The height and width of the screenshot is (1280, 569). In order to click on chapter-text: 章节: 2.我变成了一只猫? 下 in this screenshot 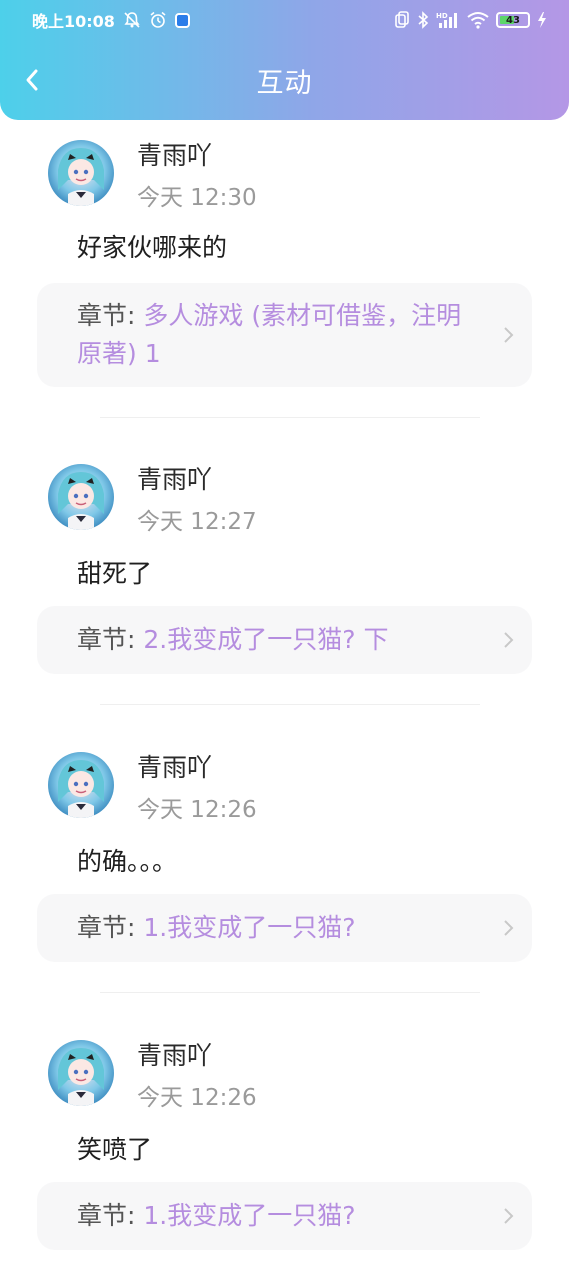, I will do `click(232, 640)`.